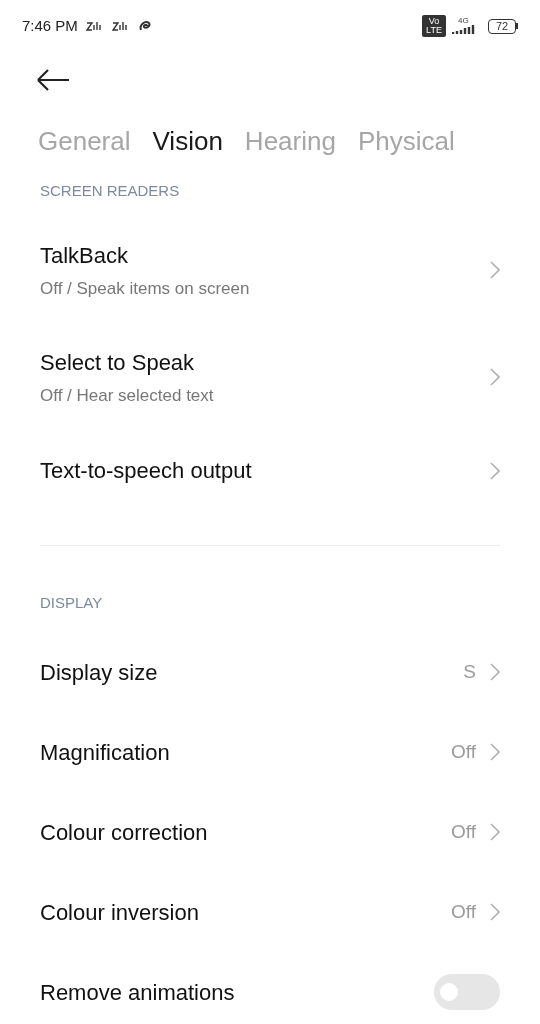 The image size is (540, 1024). I want to click on row-subtitle: Off / Hear selected text, so click(127, 395).